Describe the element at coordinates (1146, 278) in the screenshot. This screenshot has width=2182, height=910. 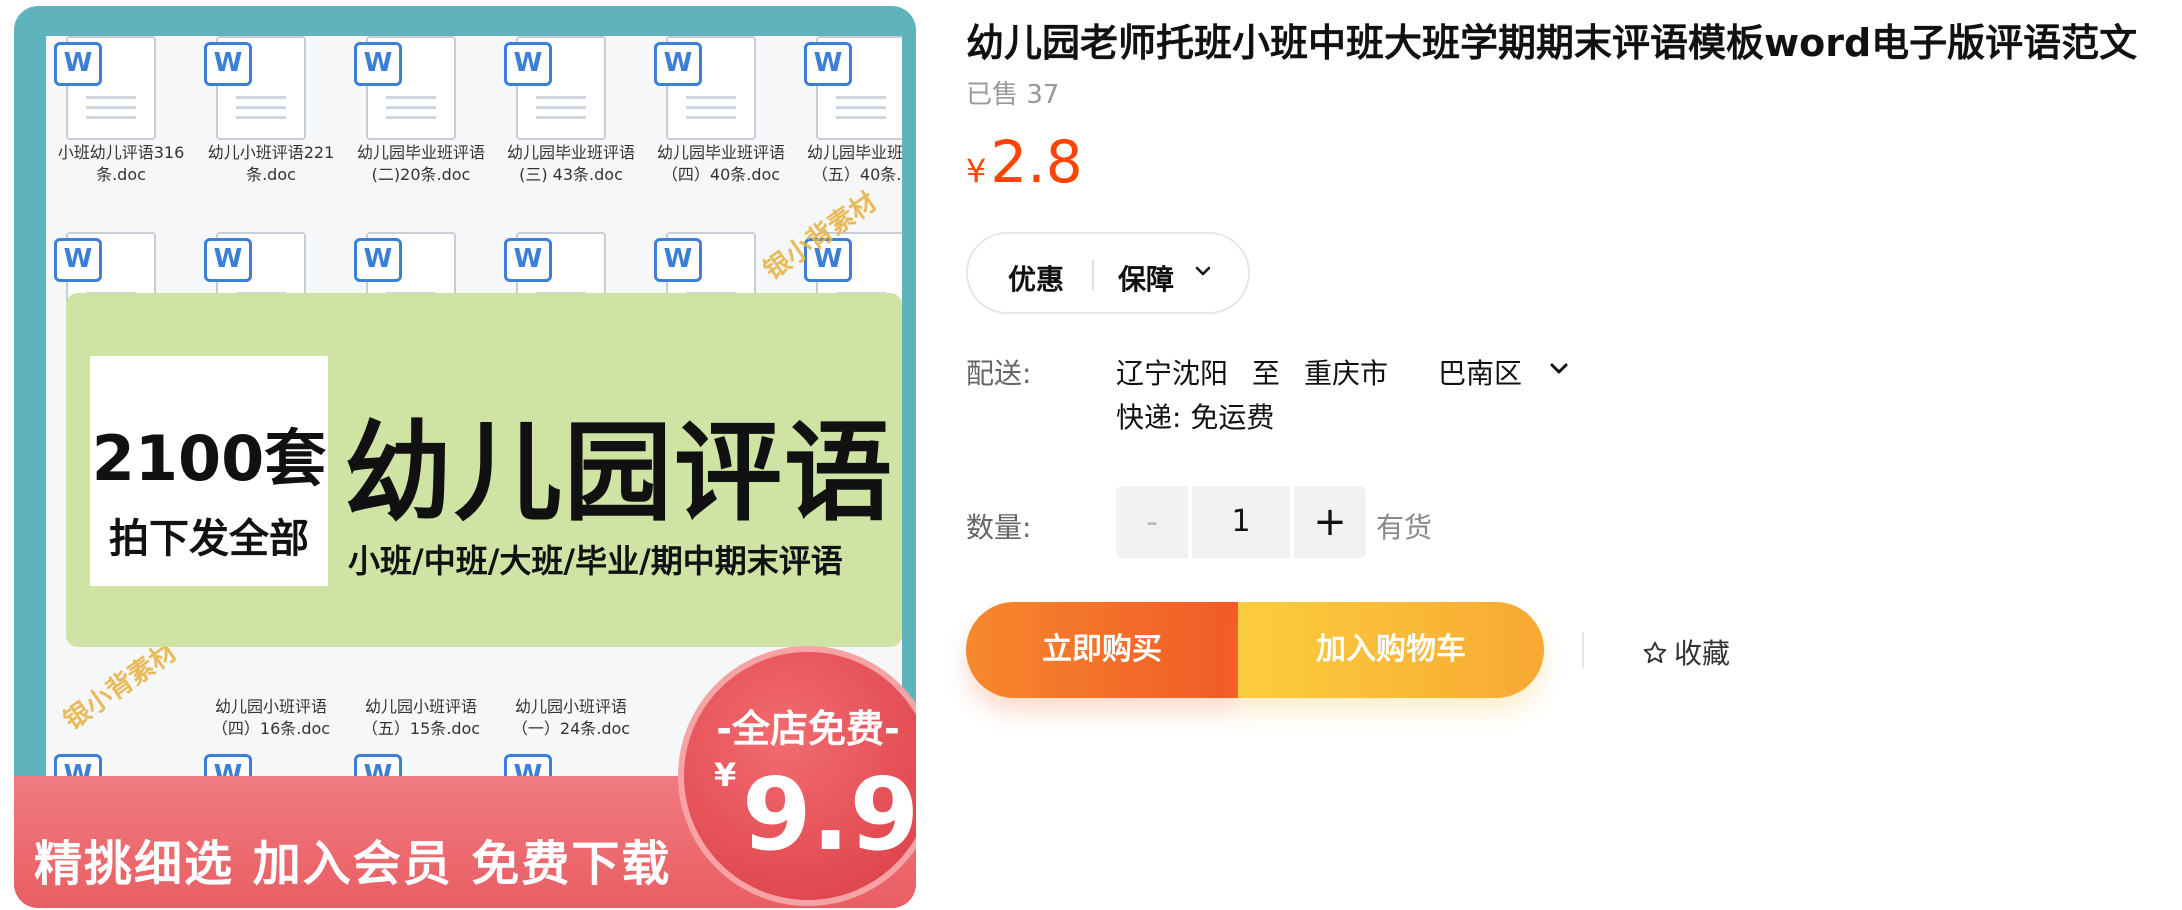
I see `tab-guarantee: 保障` at that location.